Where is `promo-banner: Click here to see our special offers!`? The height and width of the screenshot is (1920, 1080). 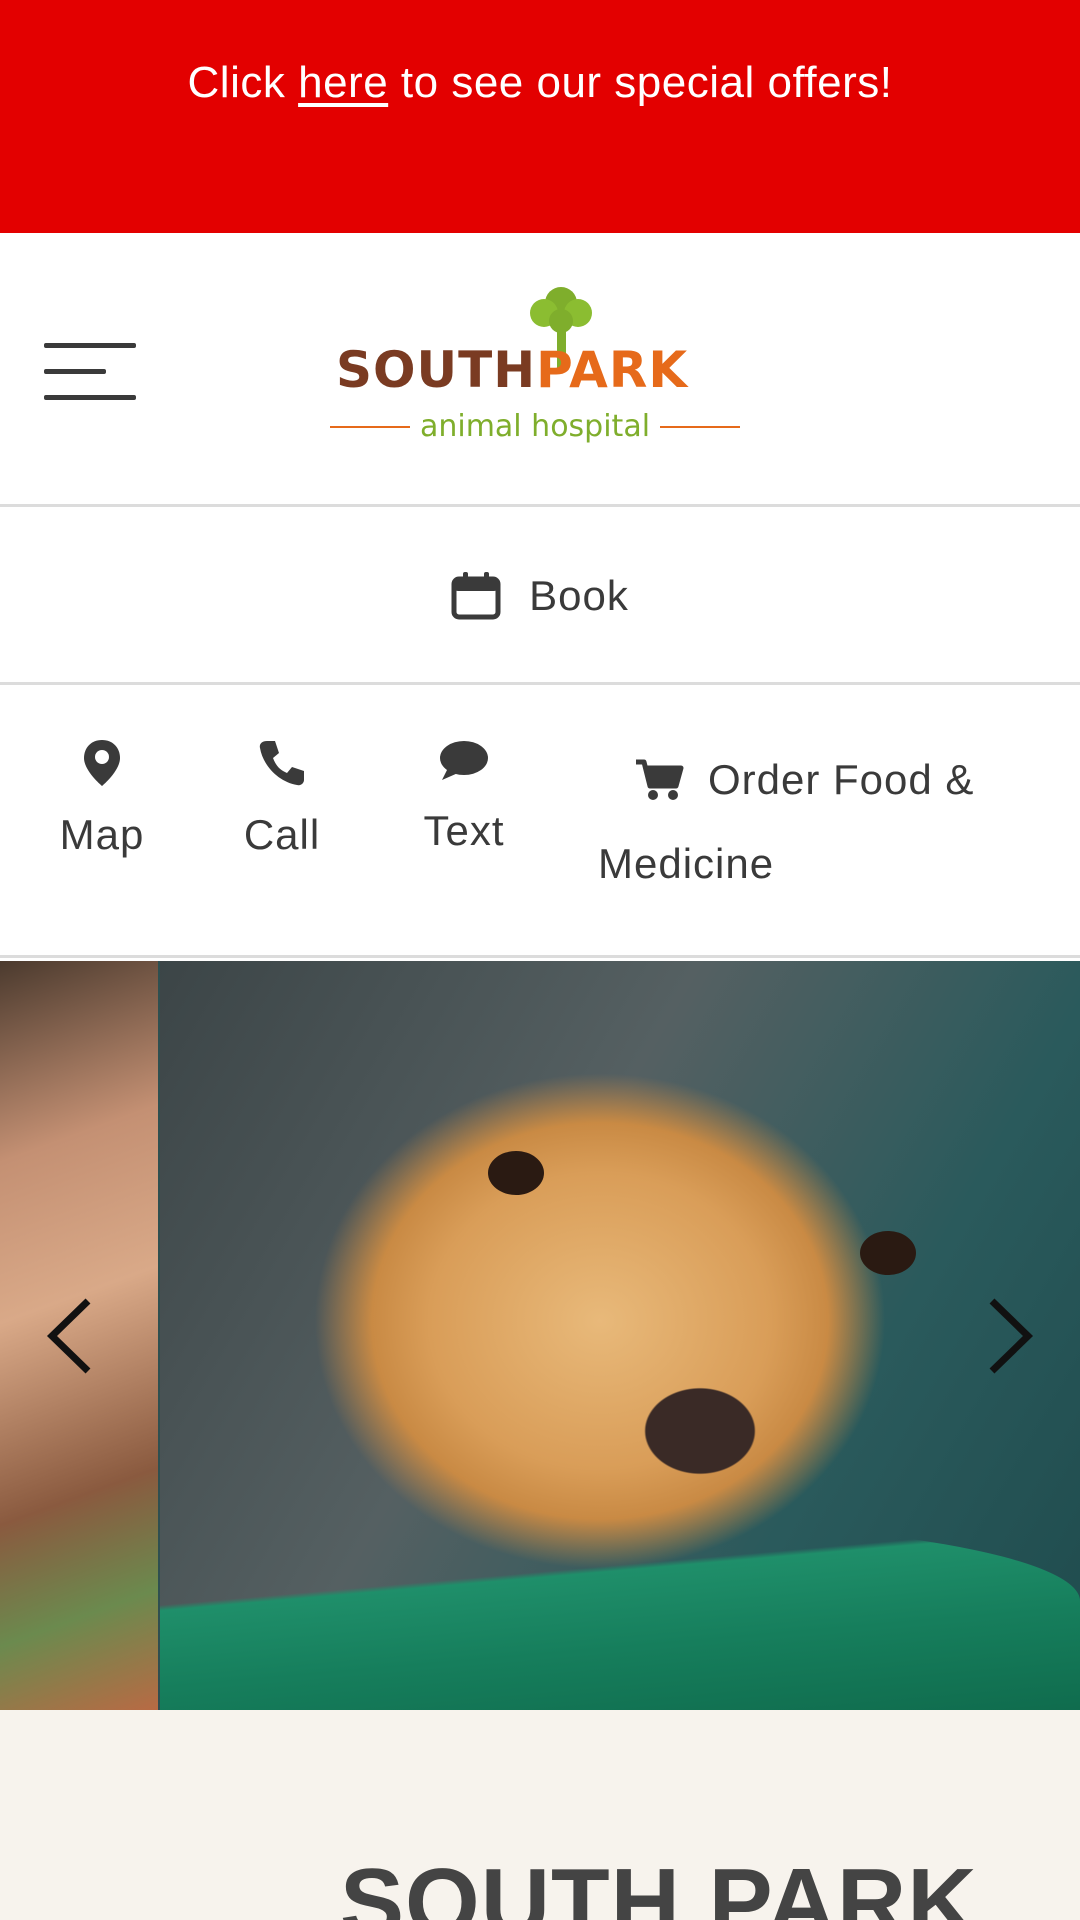
promo-banner: Click here to see our special offers! is located at coordinates (540, 116).